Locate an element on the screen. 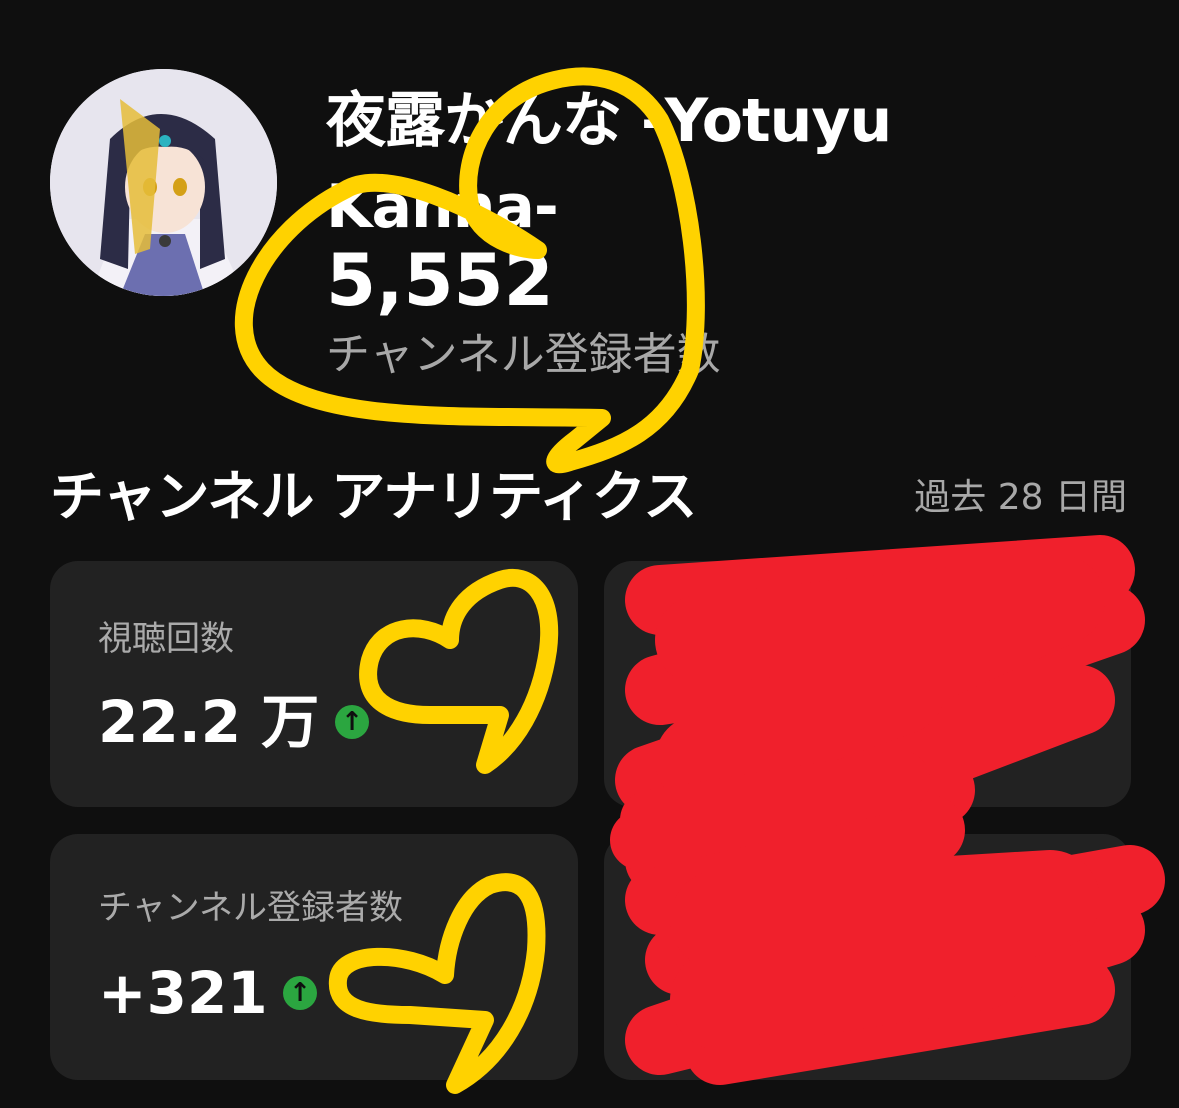 The image size is (1179, 1108). avatar-image is located at coordinates (163, 182).